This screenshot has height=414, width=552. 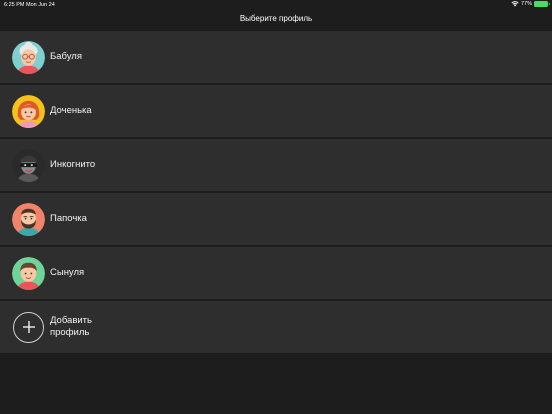 What do you see at coordinates (28, 111) in the screenshot?
I see `daughter-avatar-icon` at bounding box center [28, 111].